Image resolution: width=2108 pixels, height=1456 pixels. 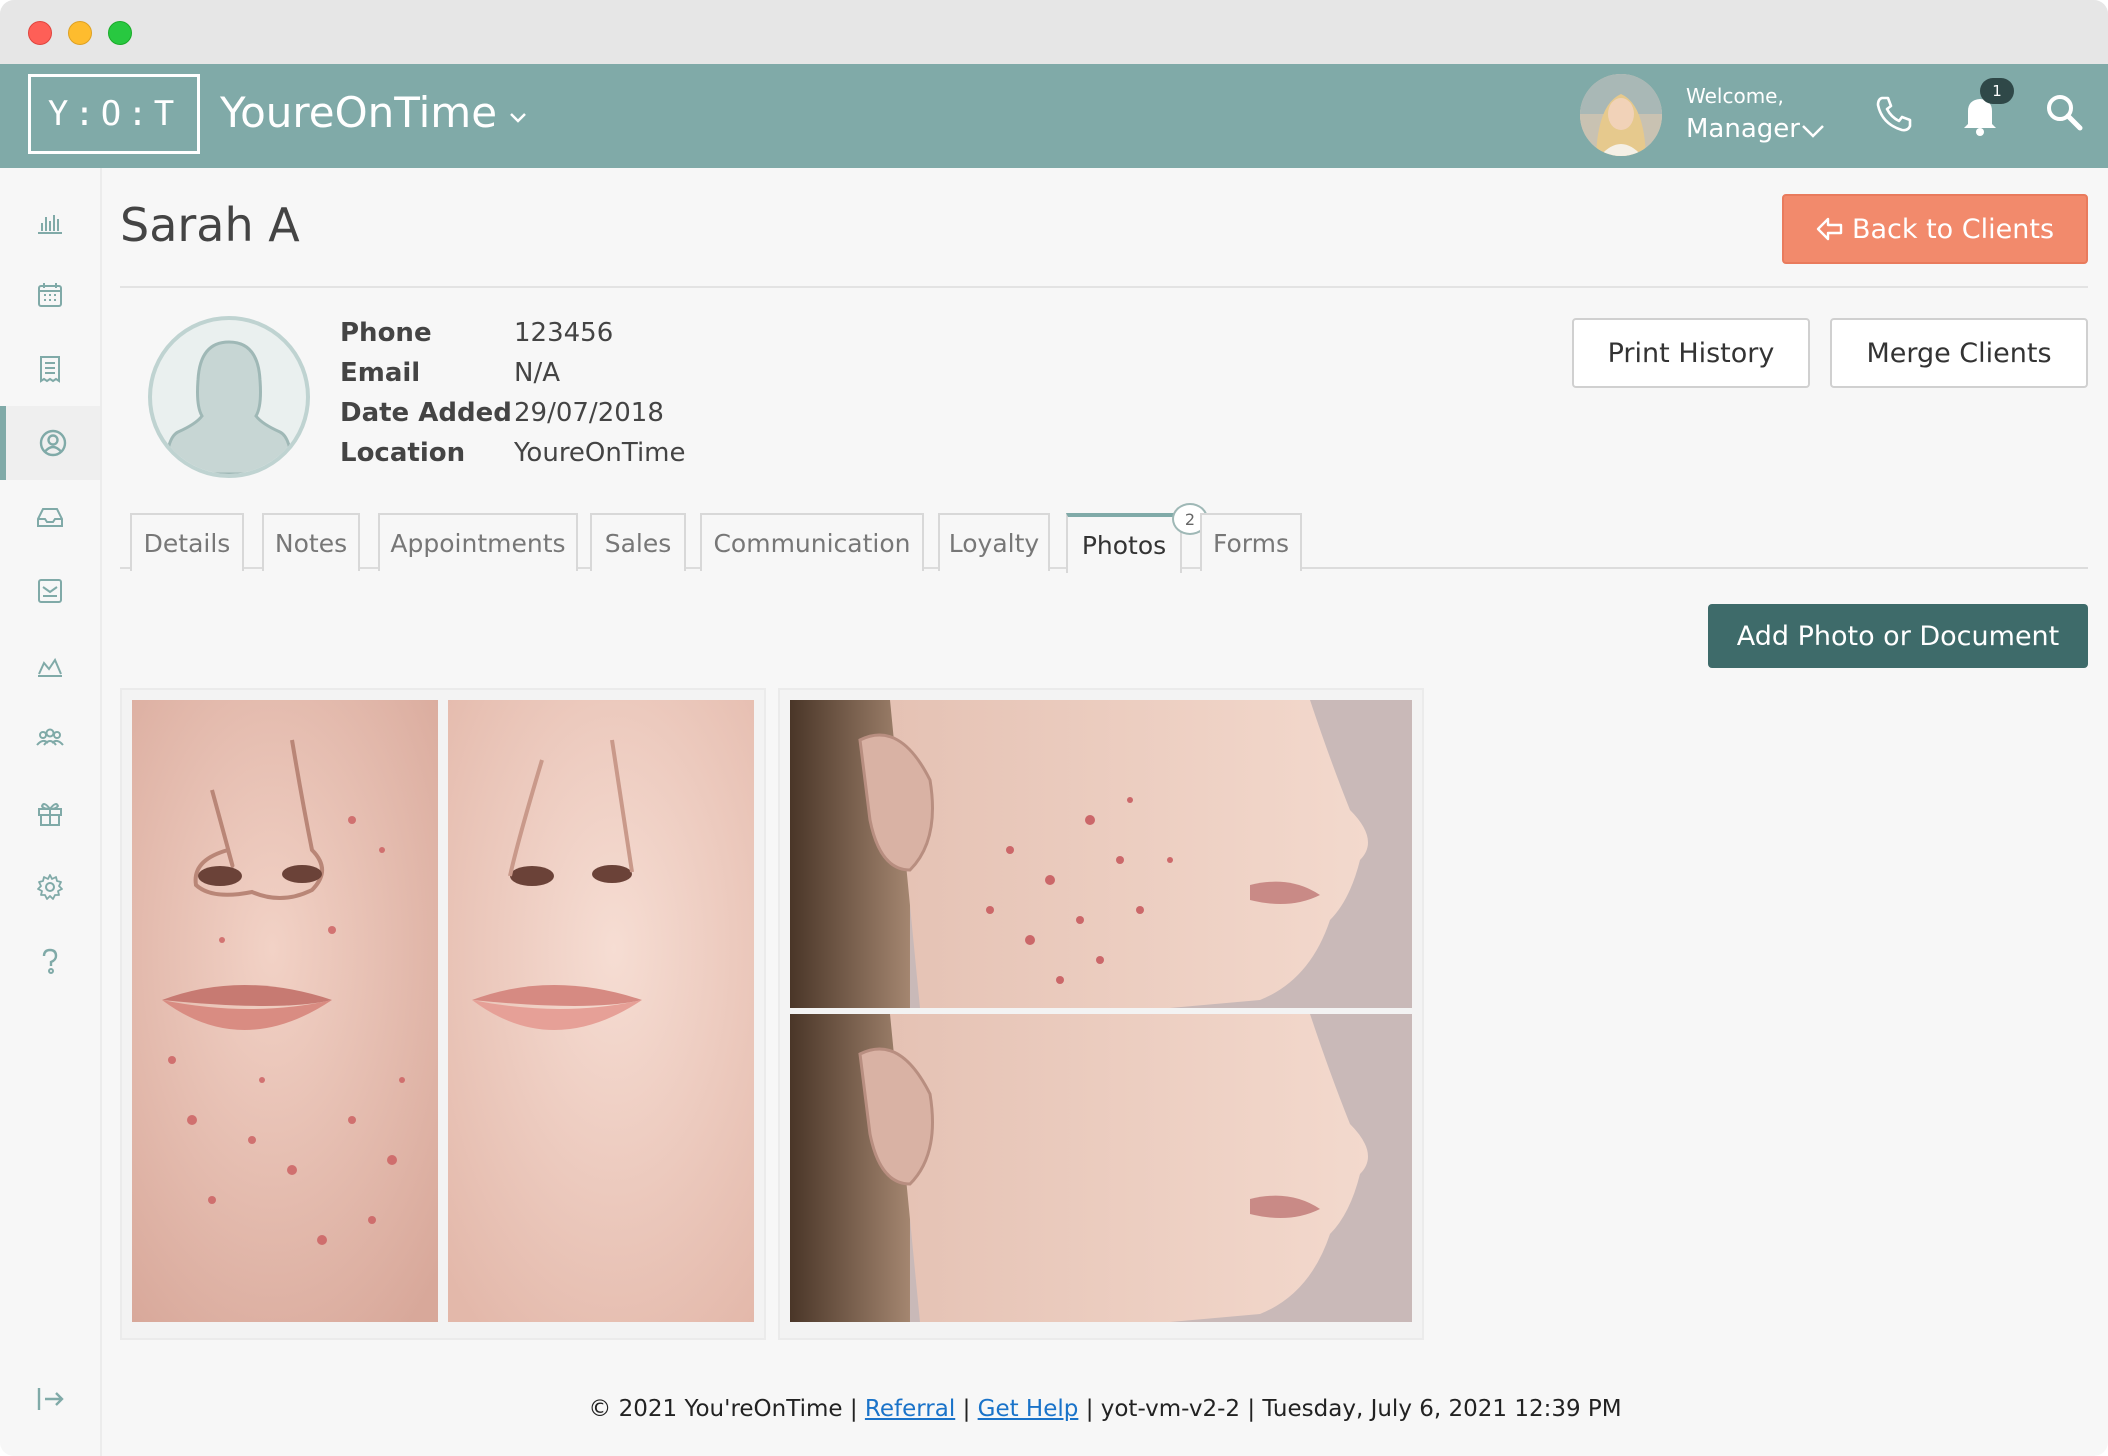 What do you see at coordinates (1104, 287) in the screenshot?
I see `header-divider` at bounding box center [1104, 287].